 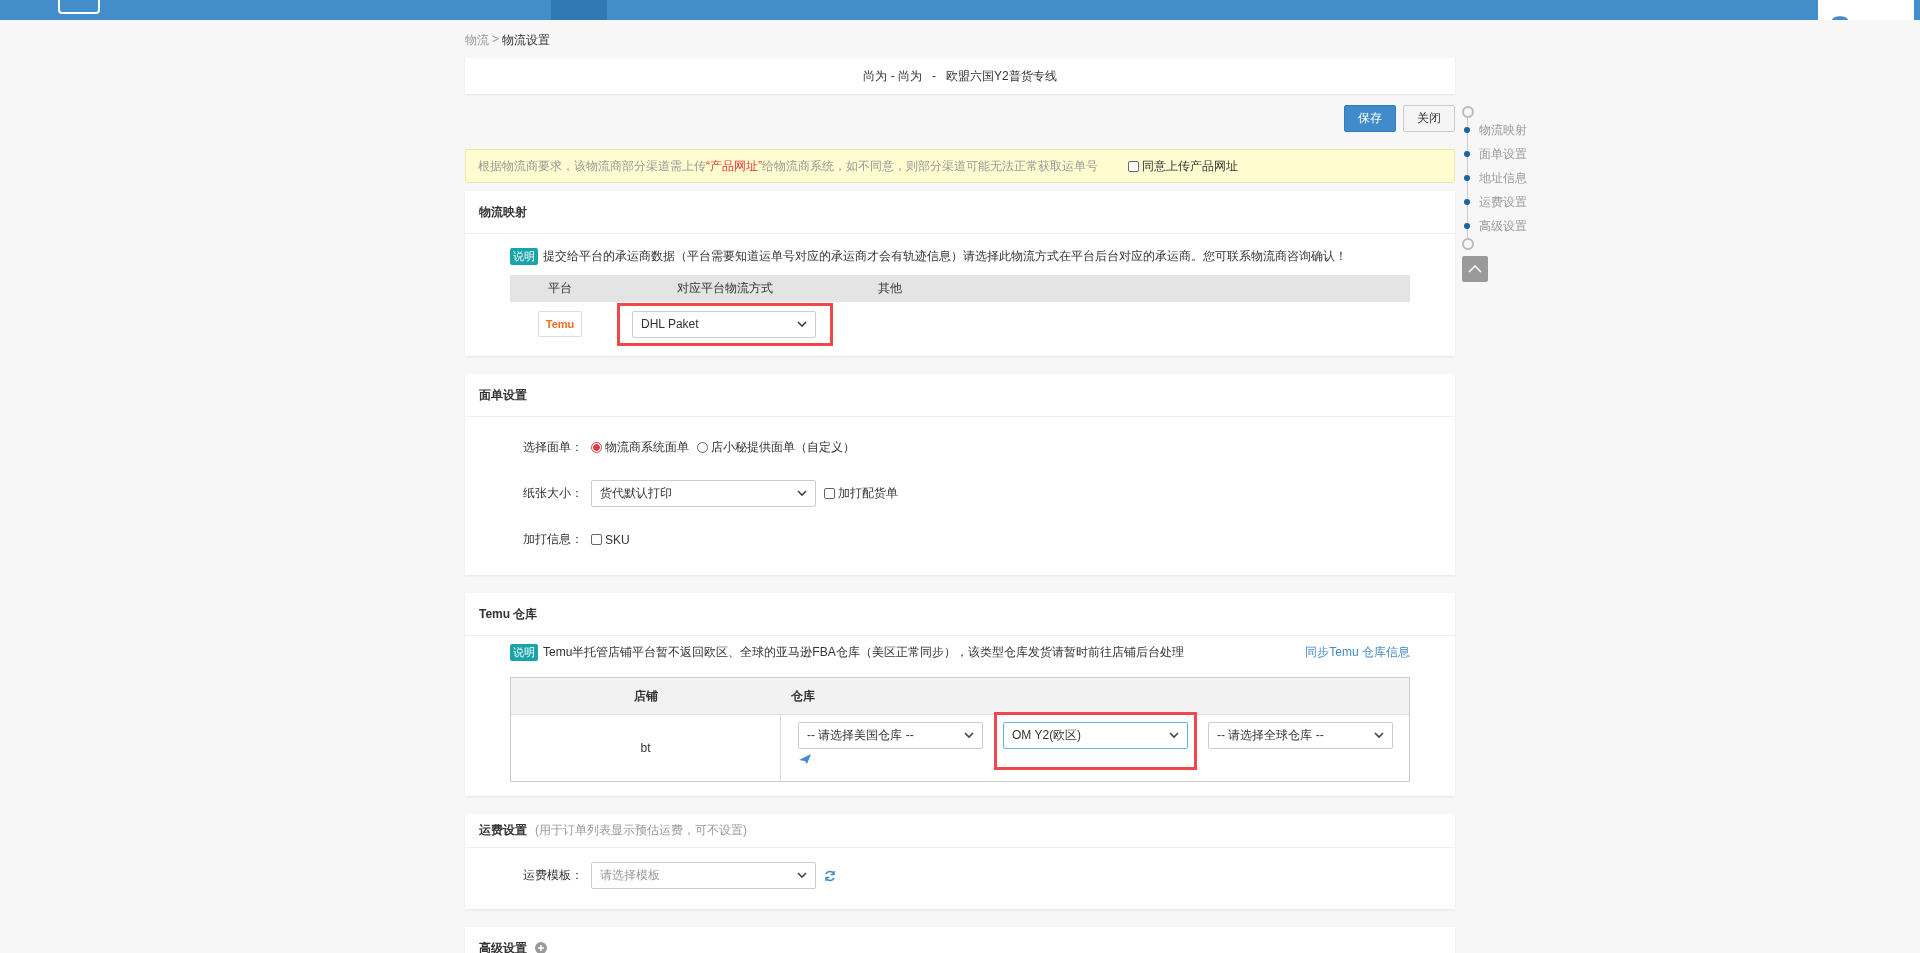 I want to click on column-header: 平台, so click(x=560, y=288).